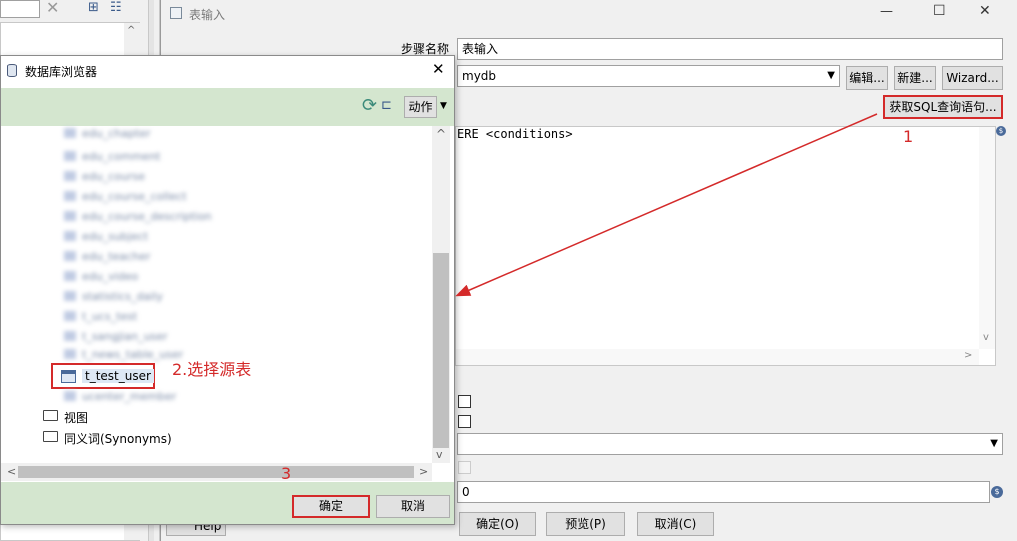 The image size is (1017, 541). Describe the element at coordinates (908, 136) in the screenshot. I see `annotation-label-1: 1` at that location.